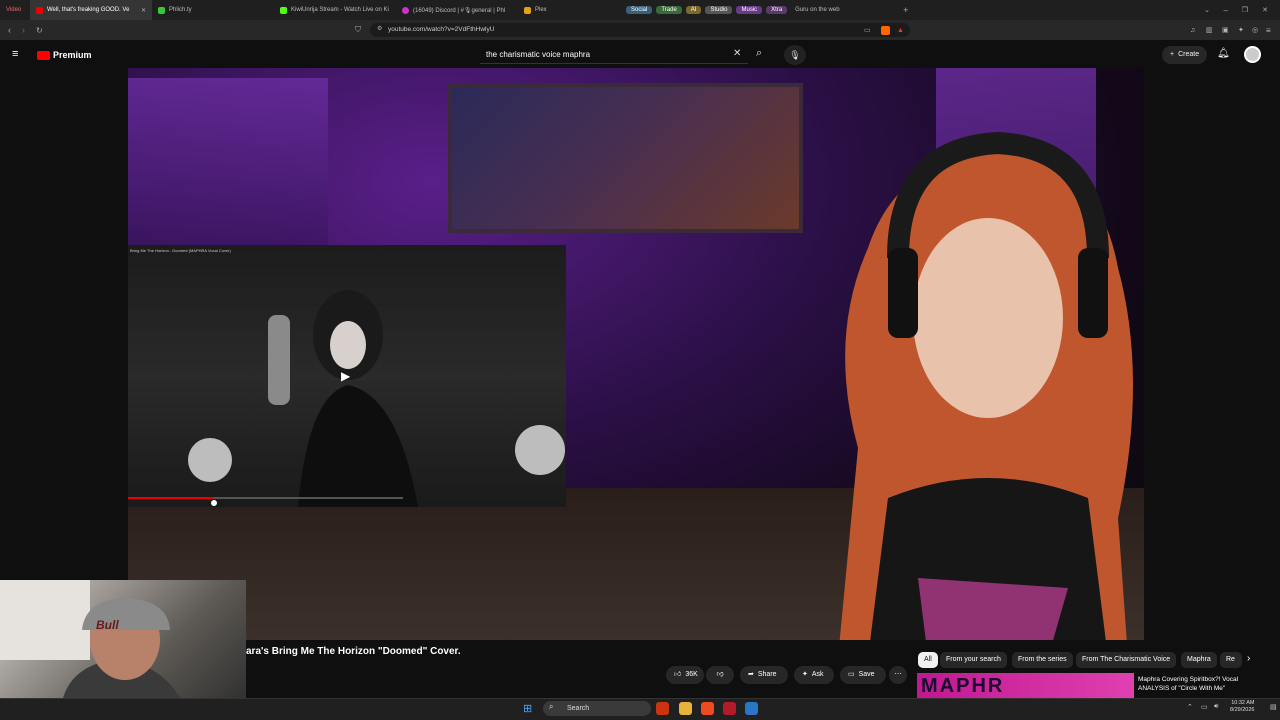 Image resolution: width=1280 pixels, height=720 pixels. What do you see at coordinates (1189, 54) in the screenshot?
I see `create-label: Create` at bounding box center [1189, 54].